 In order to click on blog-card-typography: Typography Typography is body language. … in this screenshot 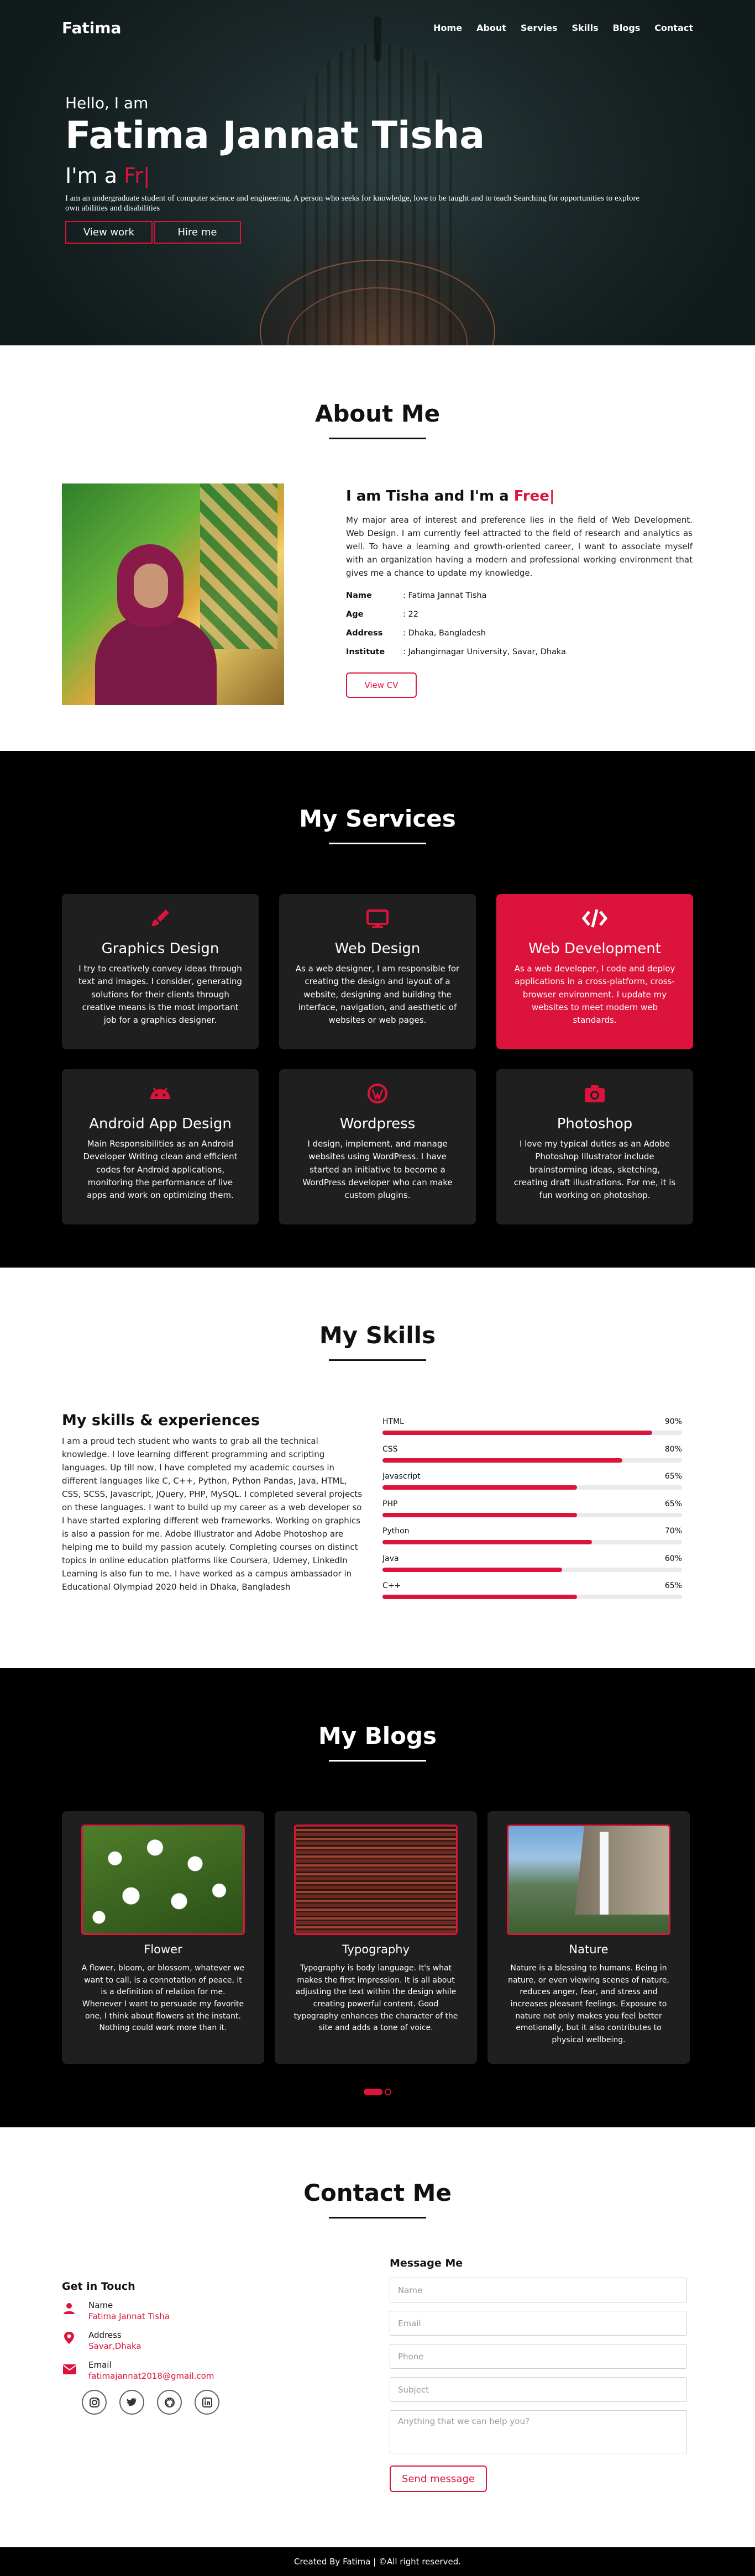, I will do `click(376, 1937)`.